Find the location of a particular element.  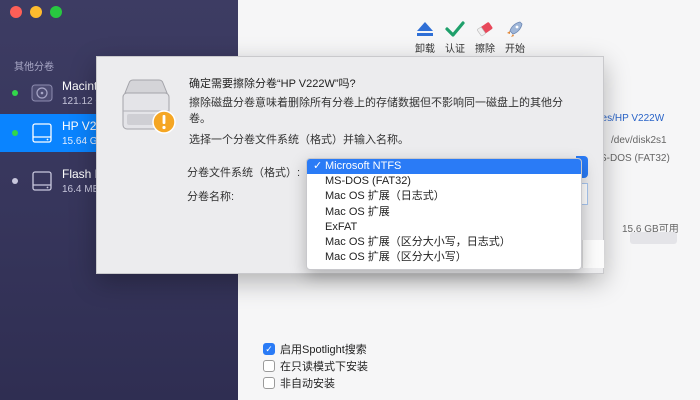

sidebar-item-size: 15.64 G is located at coordinates (80, 141).